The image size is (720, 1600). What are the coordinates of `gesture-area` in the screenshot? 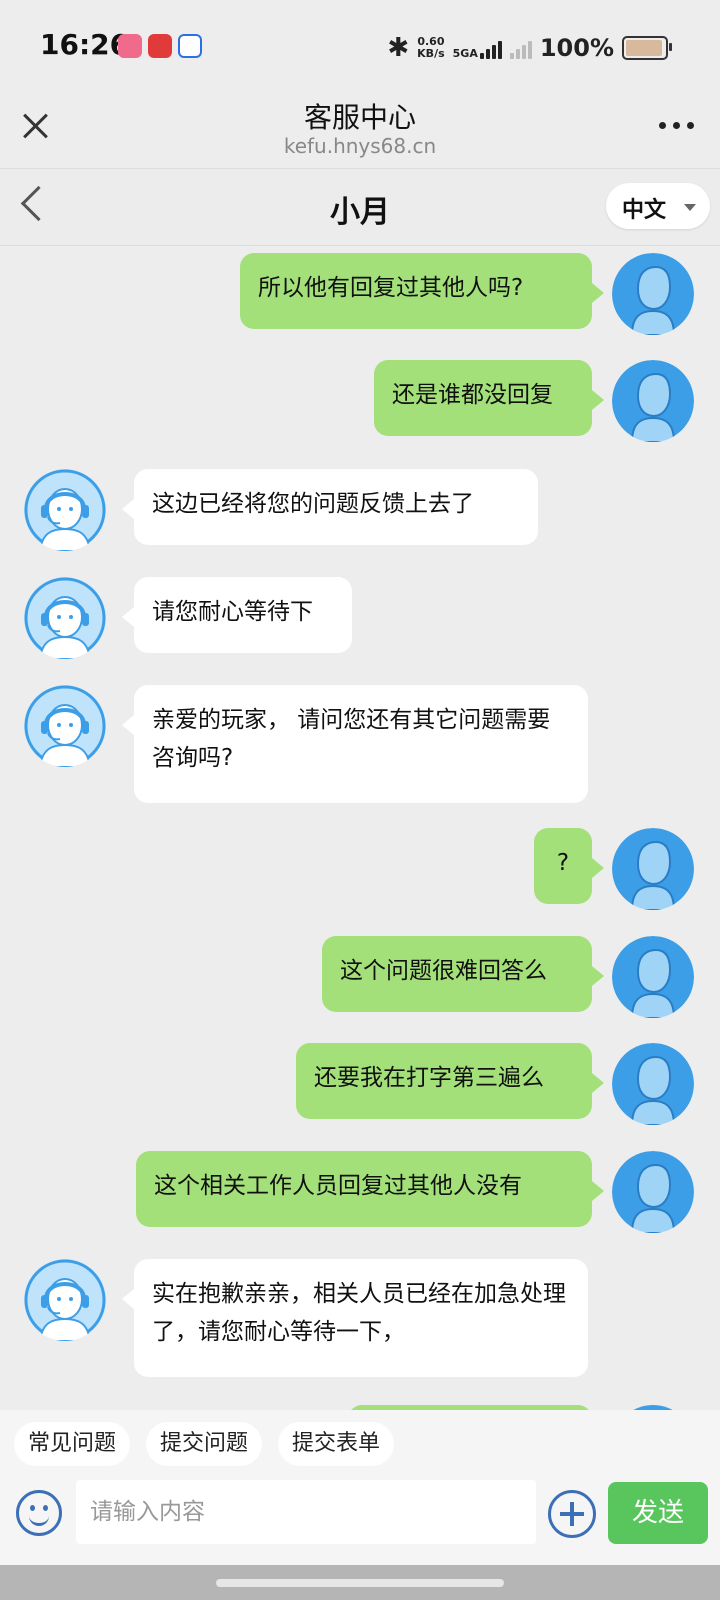 It's located at (360, 1582).